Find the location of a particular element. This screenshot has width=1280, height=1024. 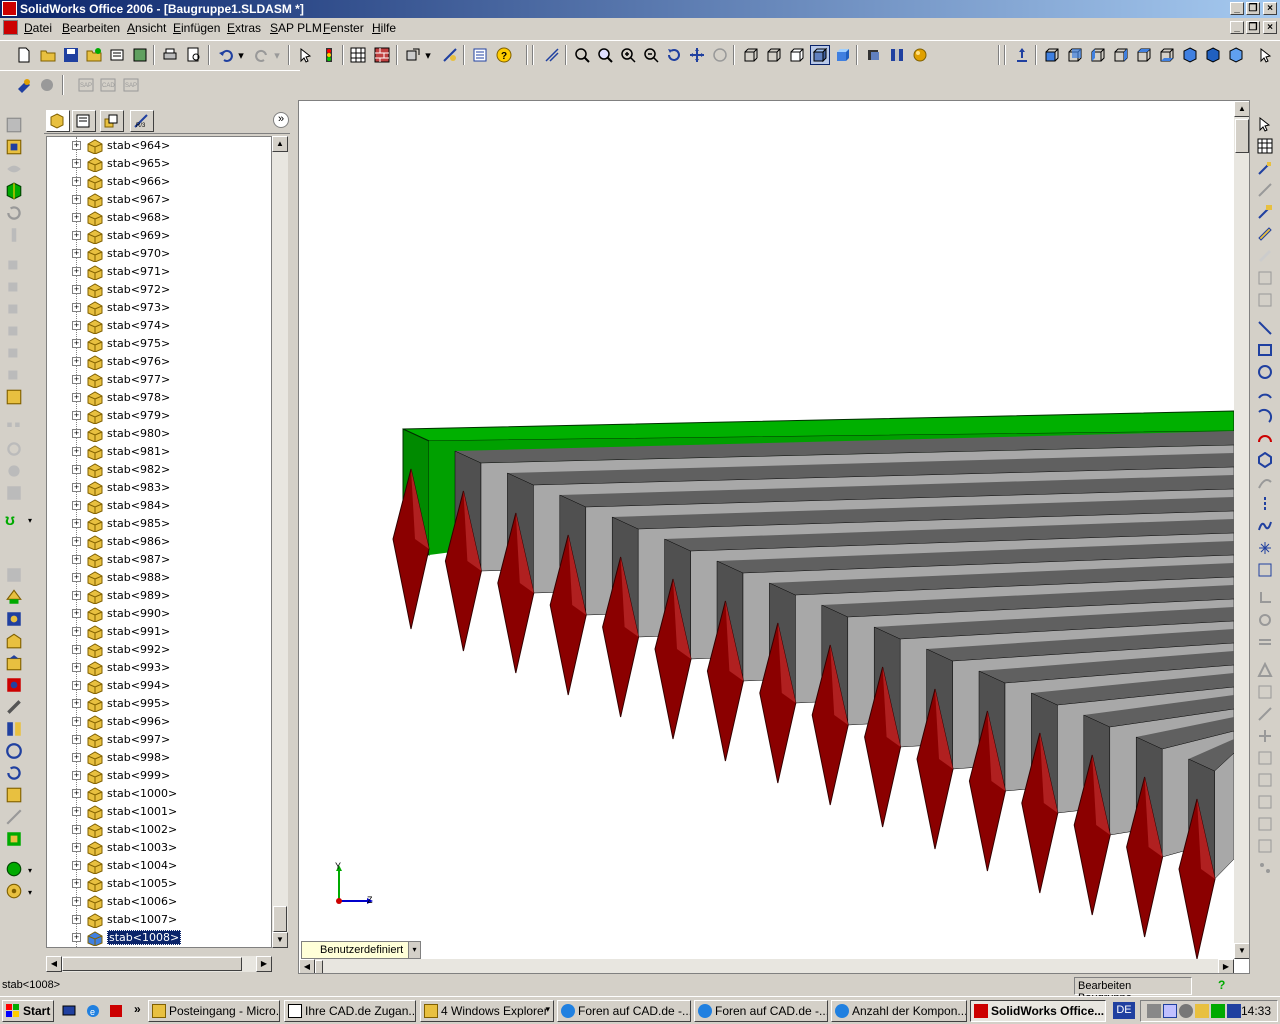

relation-tool-3-icon is located at coordinates (1265, 642).